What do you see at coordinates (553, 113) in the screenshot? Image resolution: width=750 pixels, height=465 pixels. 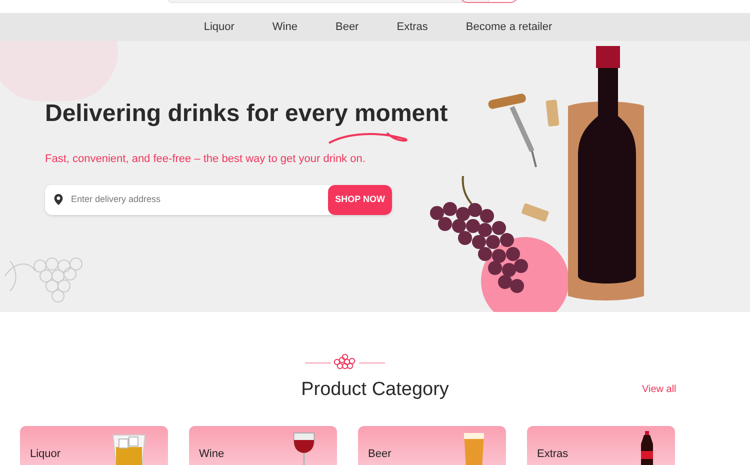 I see `cork-drawing` at bounding box center [553, 113].